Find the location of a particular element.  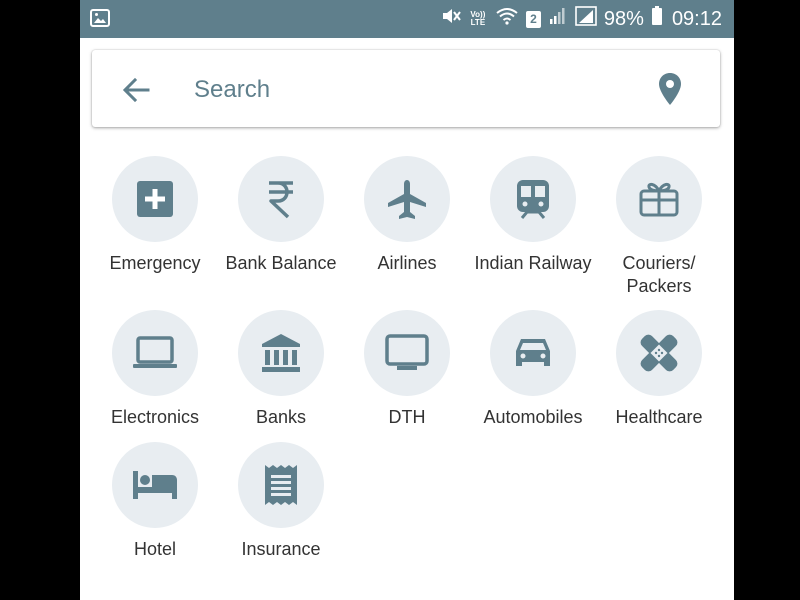

medical-plus-icon is located at coordinates (155, 199).